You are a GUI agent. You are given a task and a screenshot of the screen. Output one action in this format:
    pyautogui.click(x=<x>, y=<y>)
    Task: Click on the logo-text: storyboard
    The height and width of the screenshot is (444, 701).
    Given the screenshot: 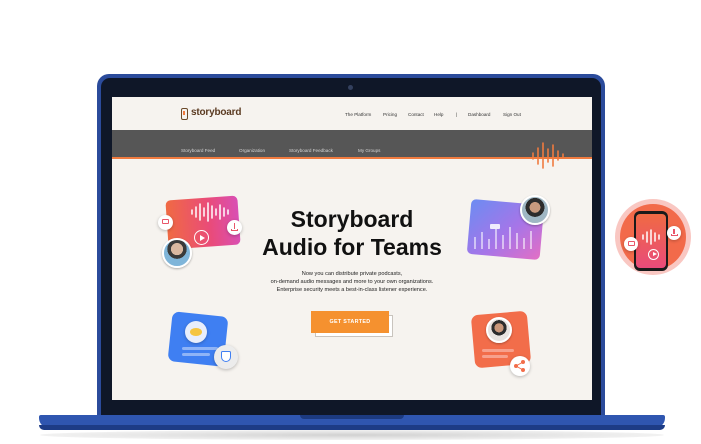 What is the action you would take?
    pyautogui.click(x=216, y=112)
    